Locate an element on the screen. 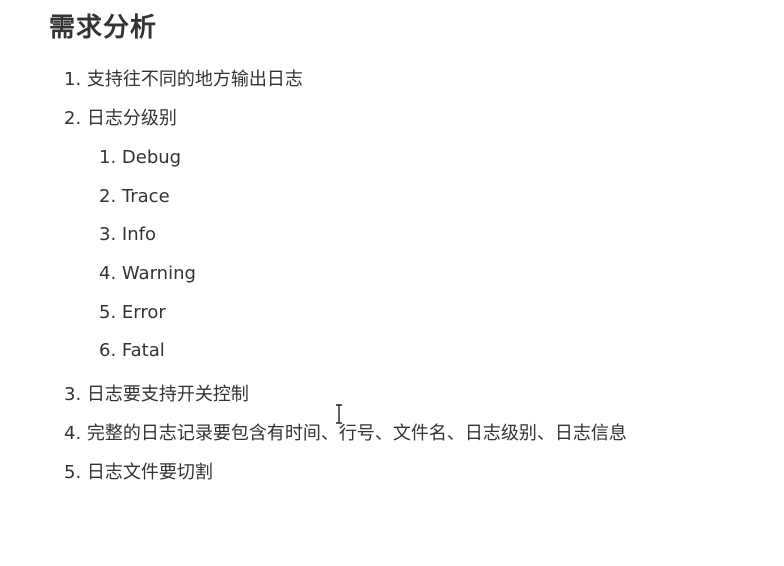  list-item-text: Trace is located at coordinates (145, 196).